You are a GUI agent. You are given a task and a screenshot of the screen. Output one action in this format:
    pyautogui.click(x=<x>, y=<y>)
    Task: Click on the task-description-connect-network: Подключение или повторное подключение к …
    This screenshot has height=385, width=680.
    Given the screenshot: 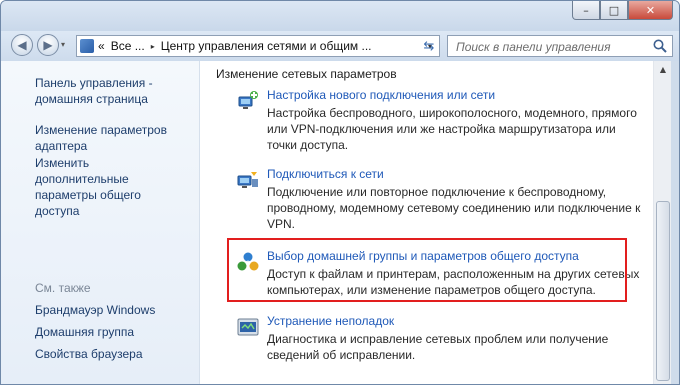 What is the action you would take?
    pyautogui.click(x=454, y=208)
    